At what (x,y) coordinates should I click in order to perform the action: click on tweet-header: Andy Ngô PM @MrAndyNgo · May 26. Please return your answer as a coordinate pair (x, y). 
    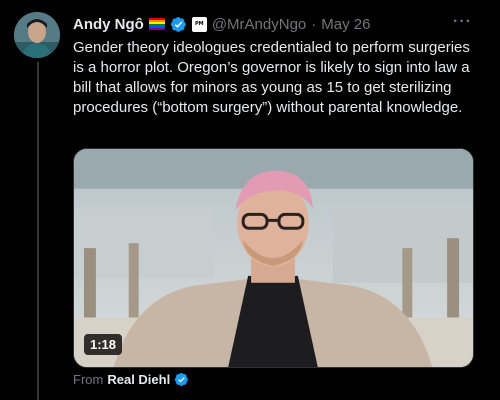
    Looking at the image, I should click on (221, 24).